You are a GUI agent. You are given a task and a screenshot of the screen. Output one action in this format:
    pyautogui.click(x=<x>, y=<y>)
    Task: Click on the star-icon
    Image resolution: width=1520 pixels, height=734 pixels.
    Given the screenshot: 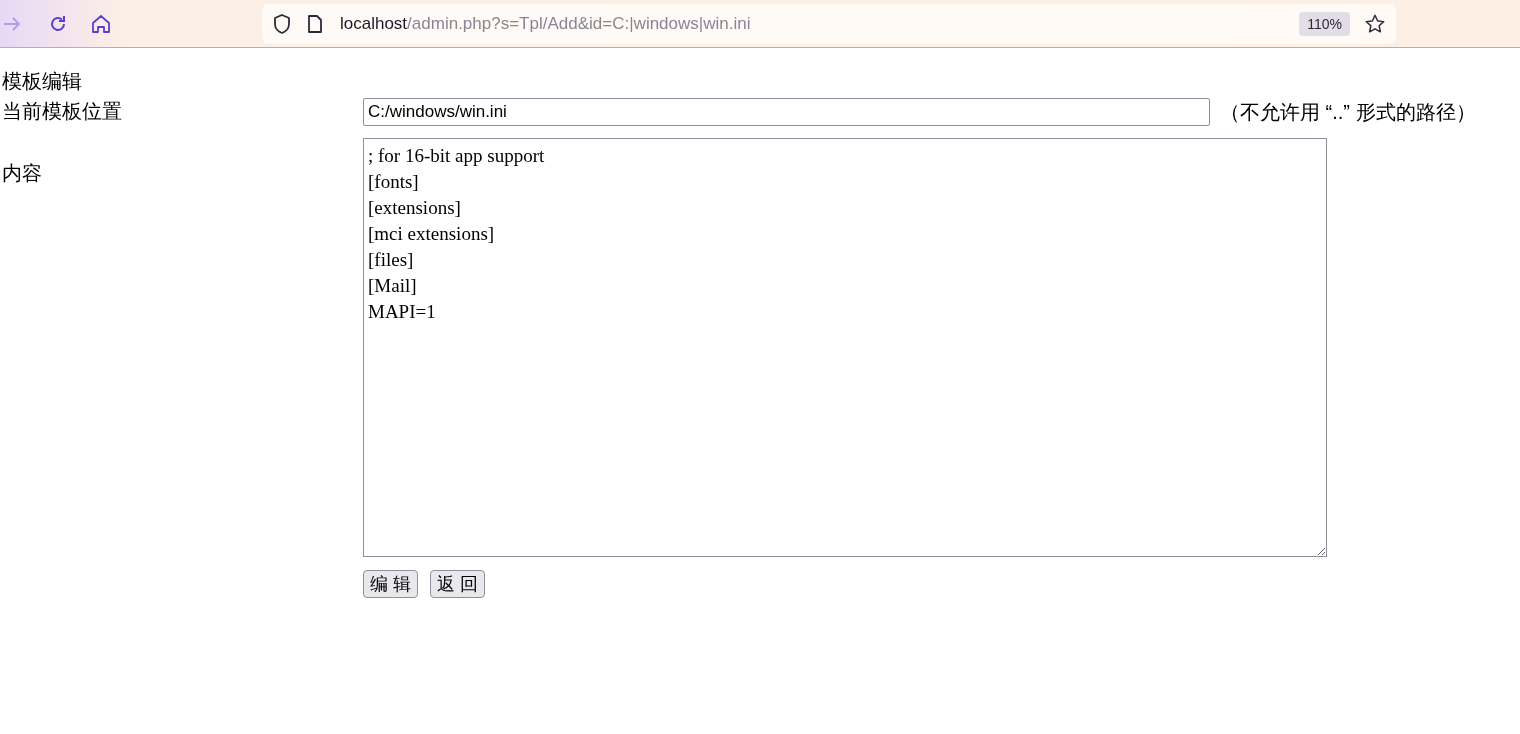 What is the action you would take?
    pyautogui.click(x=1375, y=23)
    